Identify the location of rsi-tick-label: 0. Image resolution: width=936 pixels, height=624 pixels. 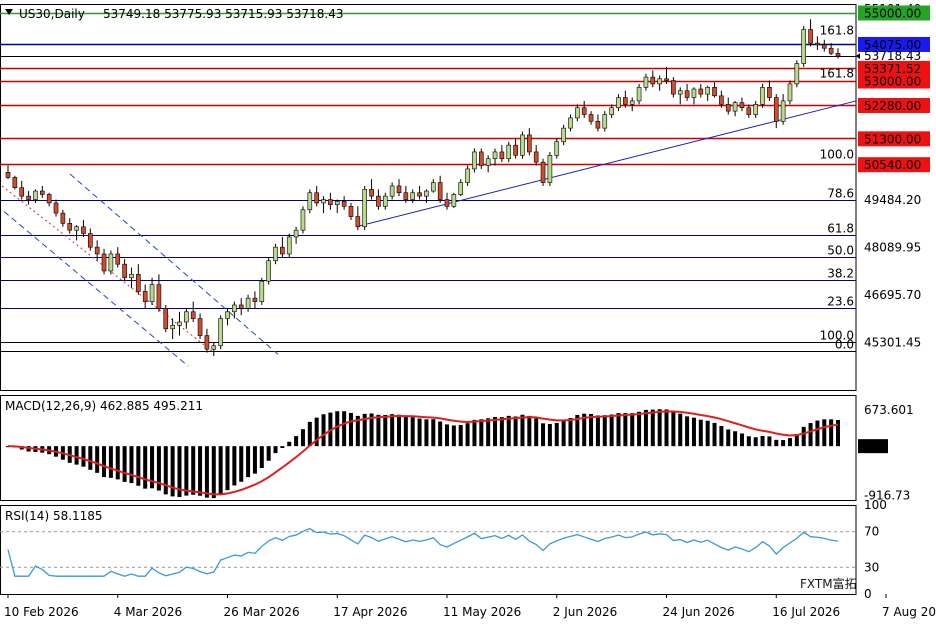
(868, 594).